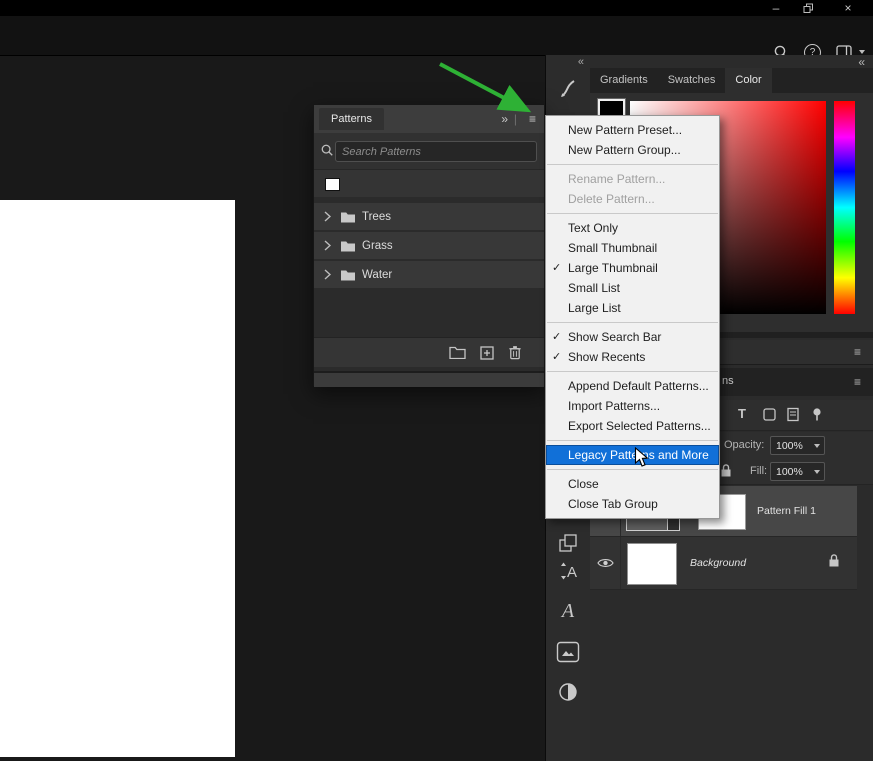 The width and height of the screenshot is (873, 761). I want to click on menu-item-small-list: Small List, so click(632, 288).